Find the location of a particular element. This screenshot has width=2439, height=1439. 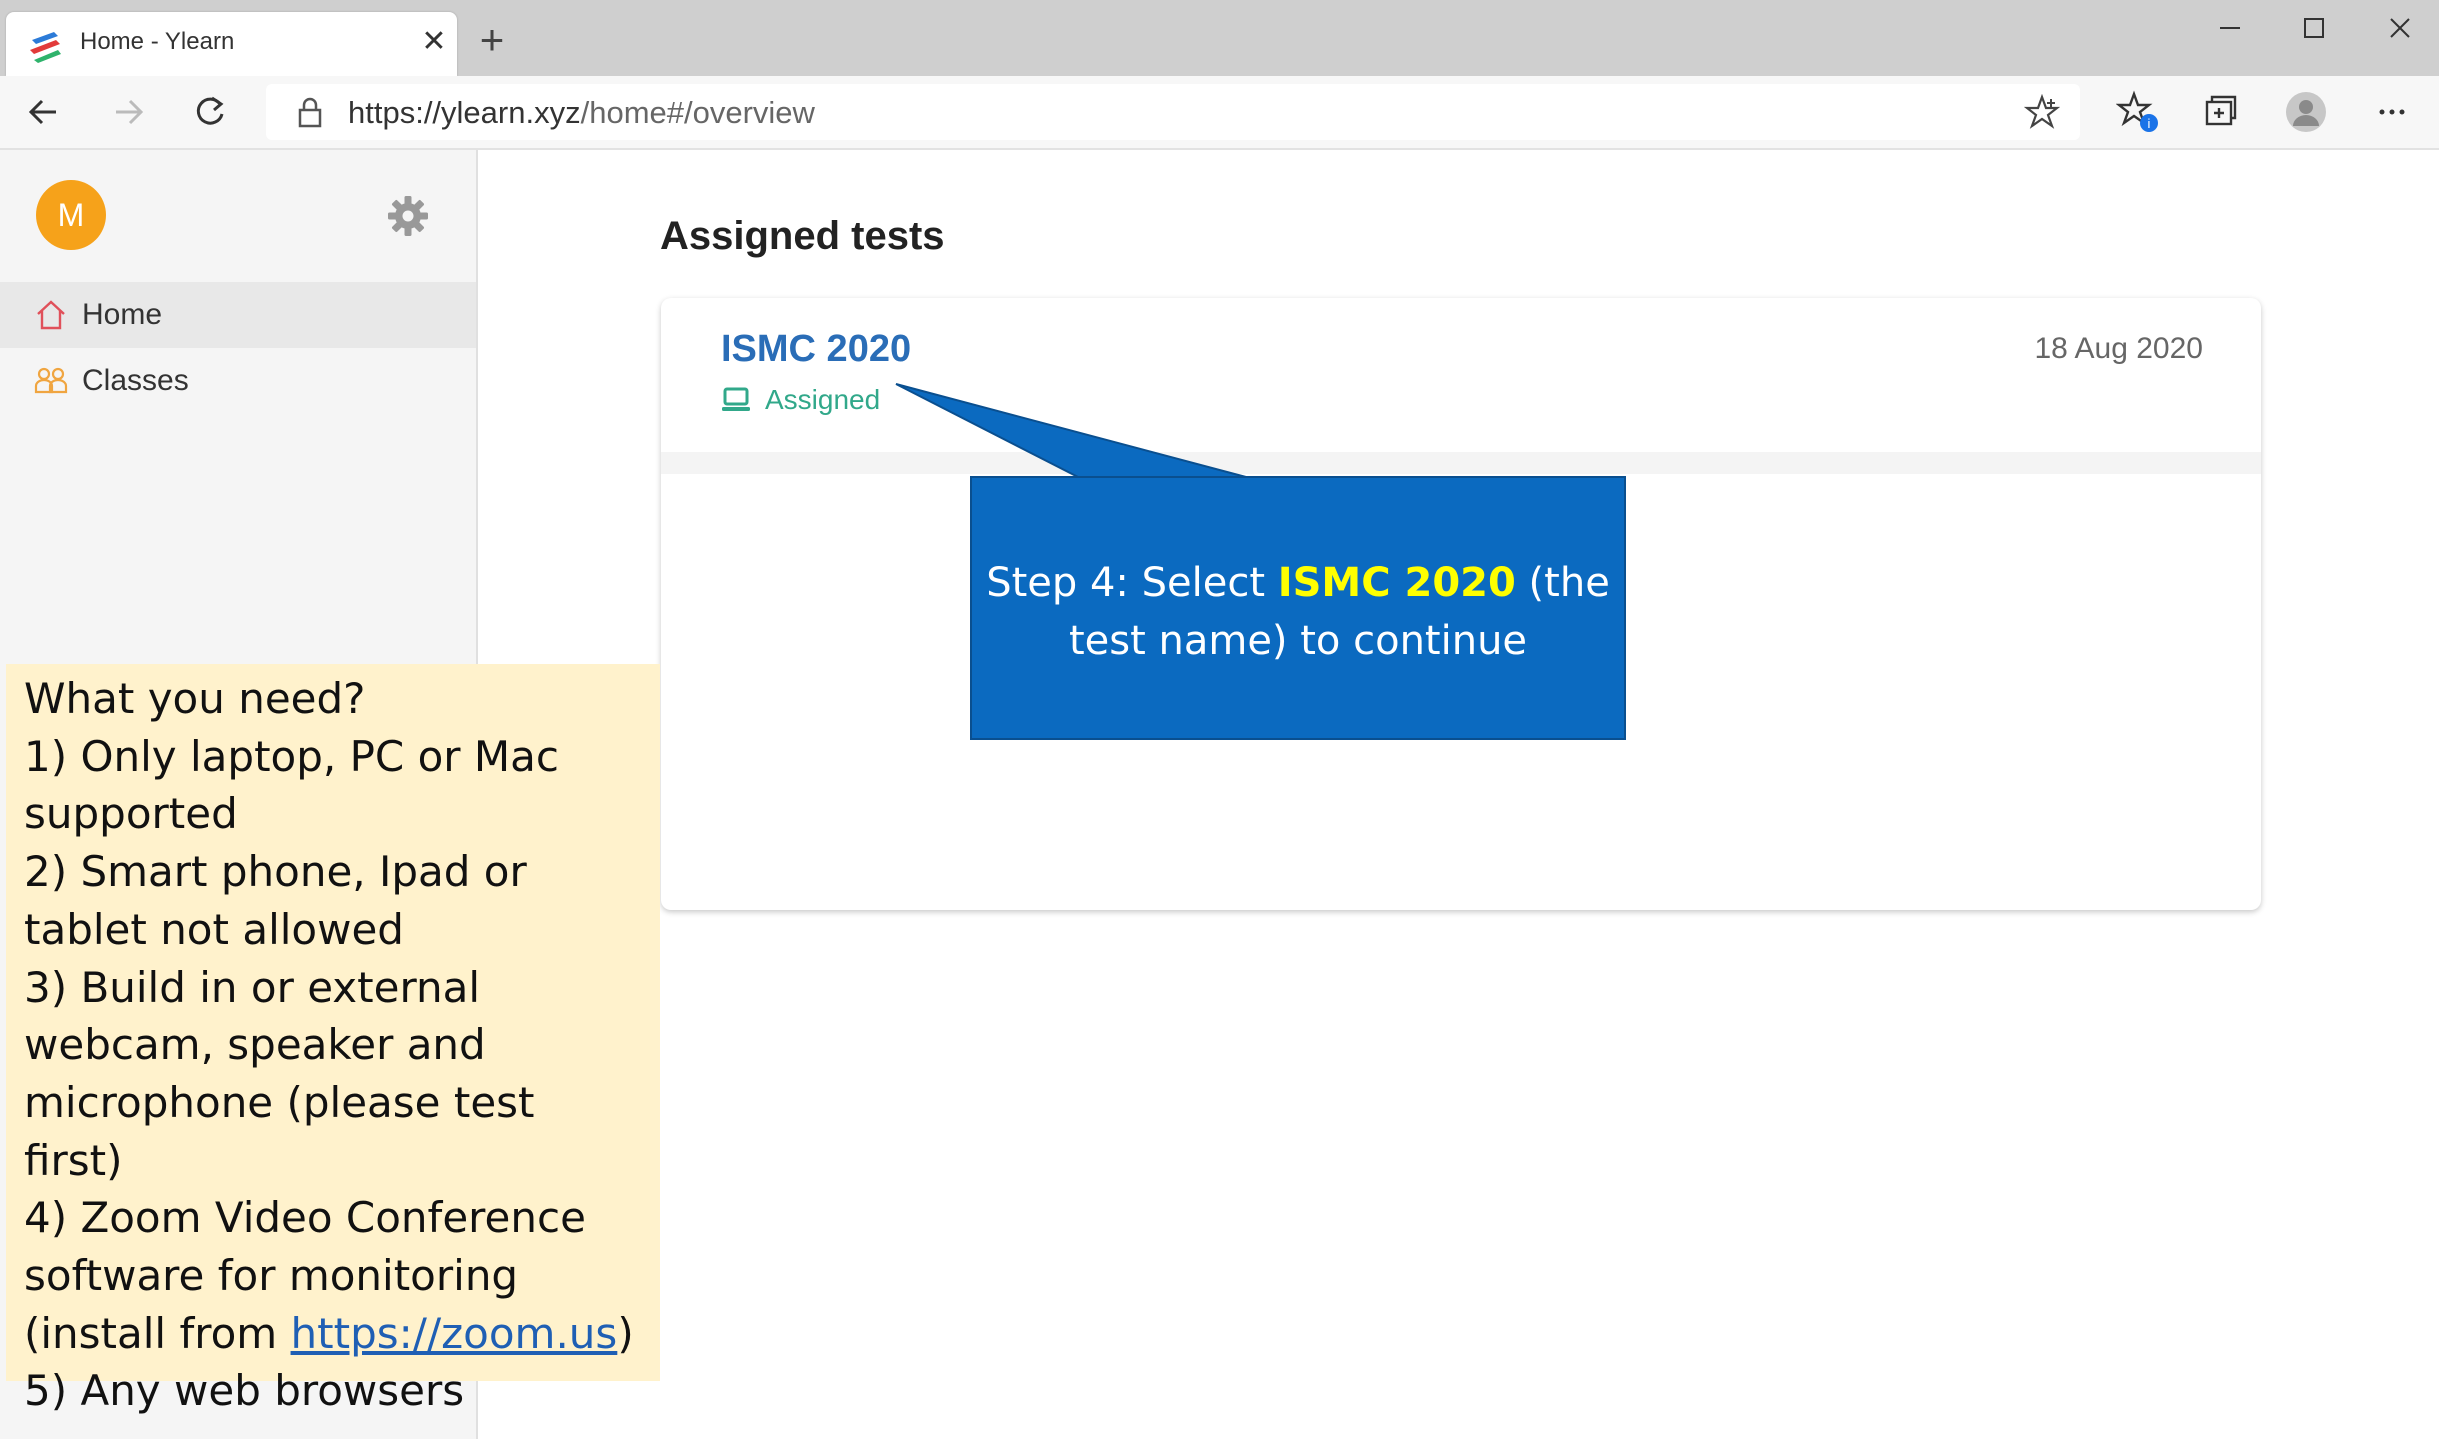

sidebar-item-classes: Classes is located at coordinates (238, 381).